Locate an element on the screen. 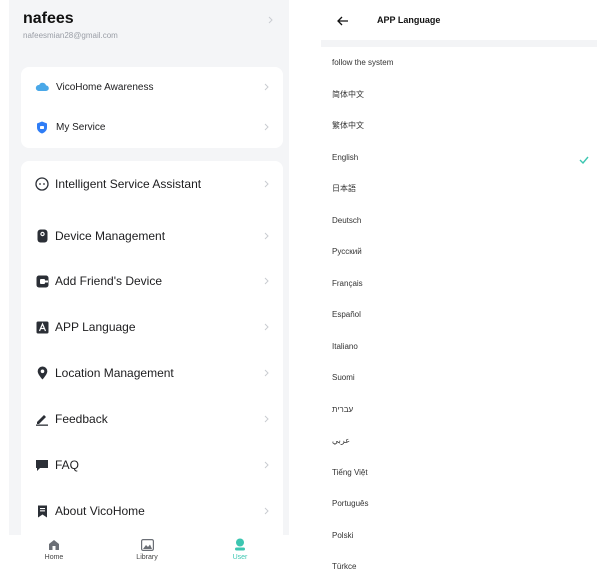 The width and height of the screenshot is (597, 571). language-option-label: Русский is located at coordinates (347, 252).